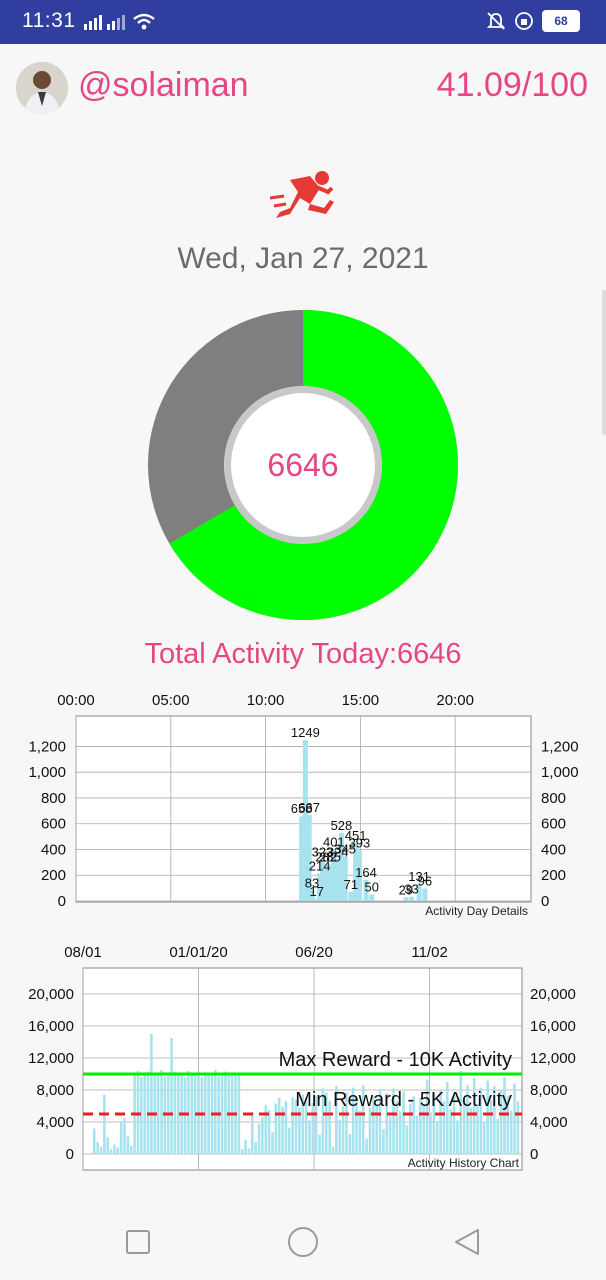  I want to click on y-tick-right: 16,000, so click(553, 1026).